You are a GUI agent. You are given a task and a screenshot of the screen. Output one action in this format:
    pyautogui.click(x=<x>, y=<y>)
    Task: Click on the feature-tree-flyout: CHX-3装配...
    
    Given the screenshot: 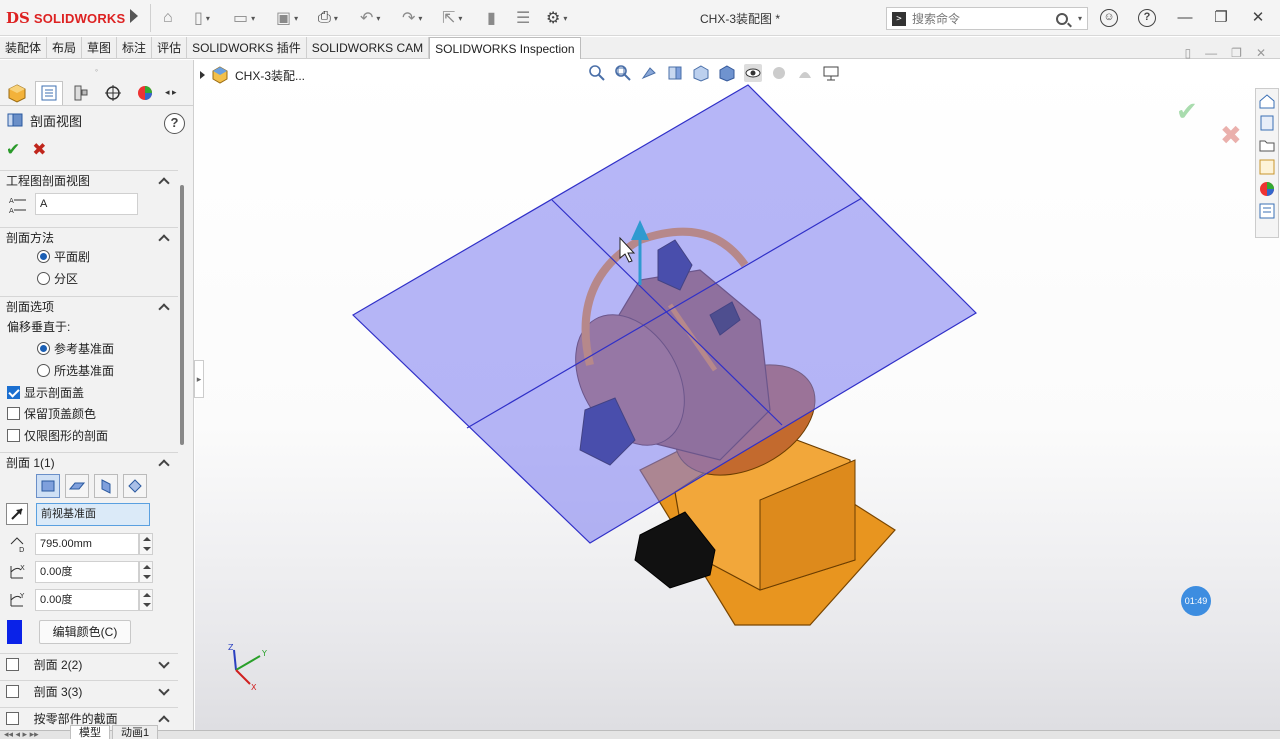 What is the action you would take?
    pyautogui.click(x=252, y=75)
    